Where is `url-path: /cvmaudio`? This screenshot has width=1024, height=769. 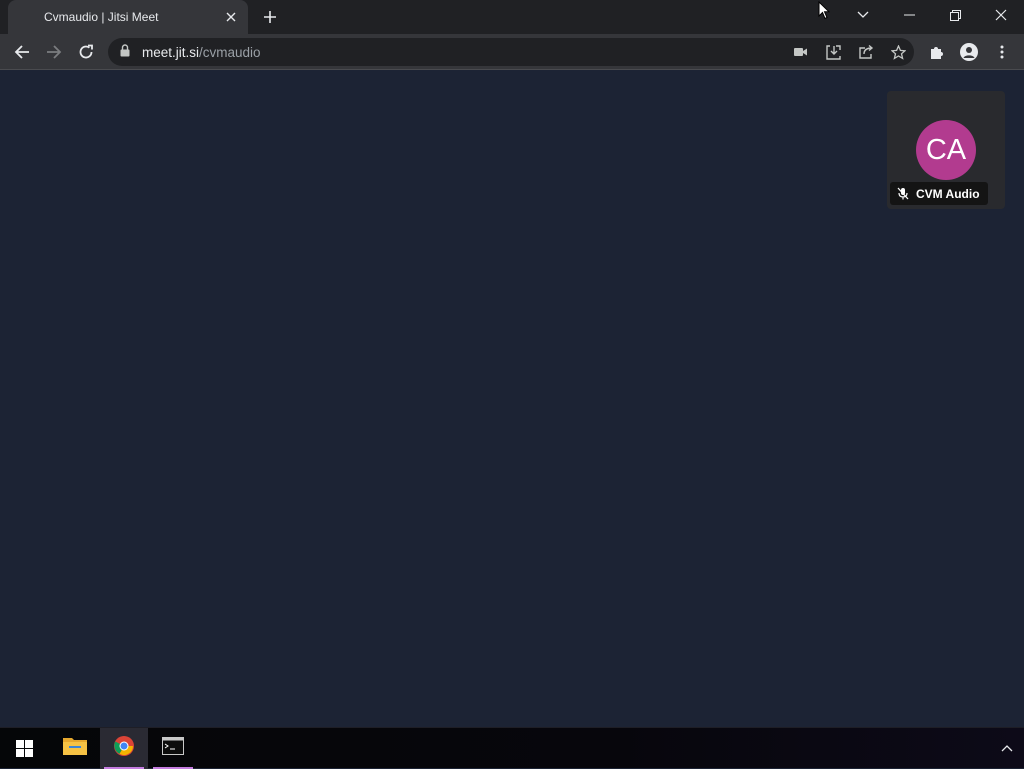
url-path: /cvmaudio is located at coordinates (230, 52).